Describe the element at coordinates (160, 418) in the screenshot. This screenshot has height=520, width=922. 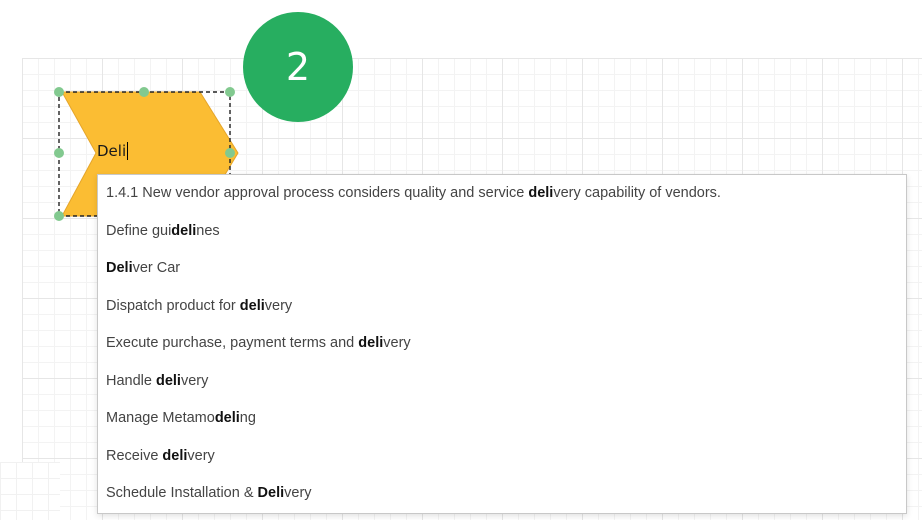
I see `option-text-before: Manage Metamo` at that location.